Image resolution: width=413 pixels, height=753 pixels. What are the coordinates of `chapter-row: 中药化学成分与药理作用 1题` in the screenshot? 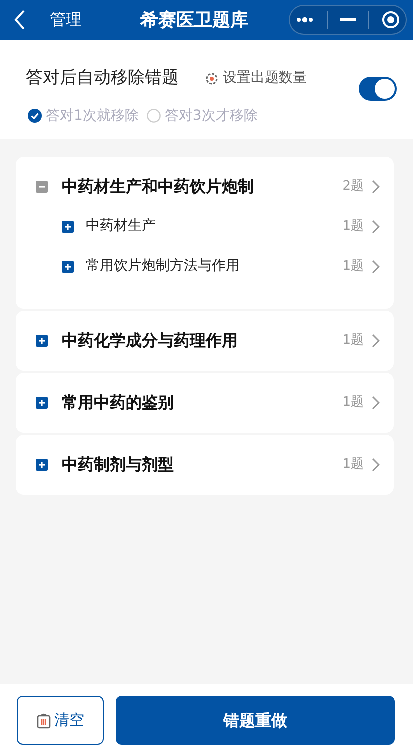 It's located at (205, 340).